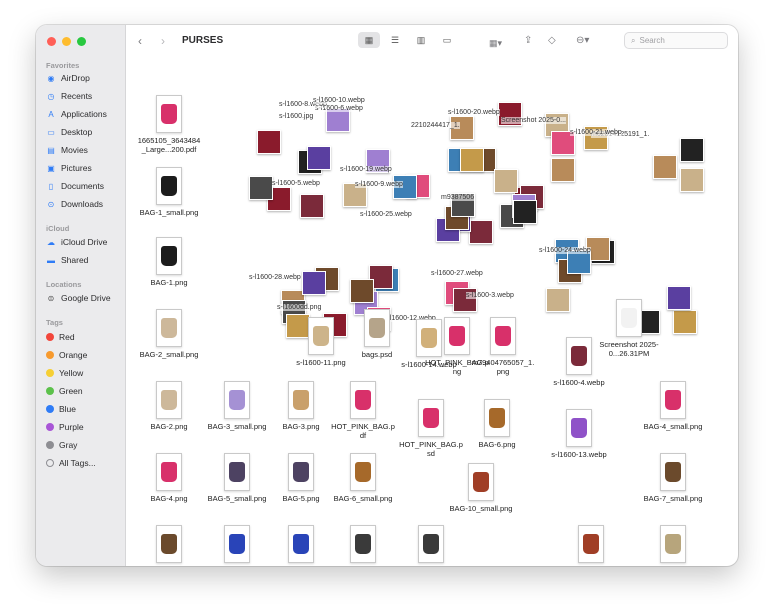 The height and width of the screenshot is (614, 774). I want to click on close-button, so click(51, 41).